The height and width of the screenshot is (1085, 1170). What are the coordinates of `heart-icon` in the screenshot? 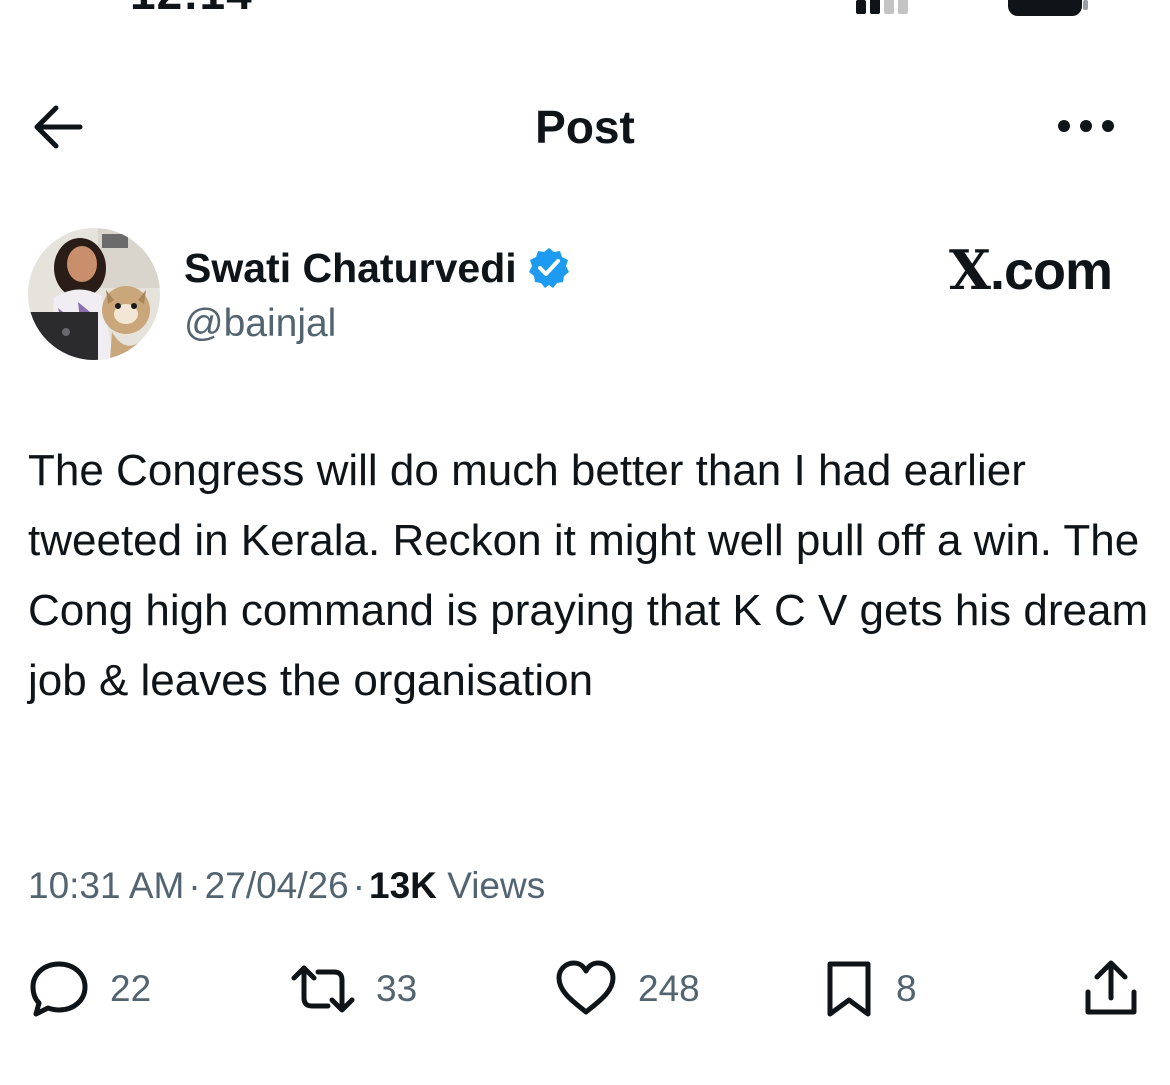 It's located at (586, 987).